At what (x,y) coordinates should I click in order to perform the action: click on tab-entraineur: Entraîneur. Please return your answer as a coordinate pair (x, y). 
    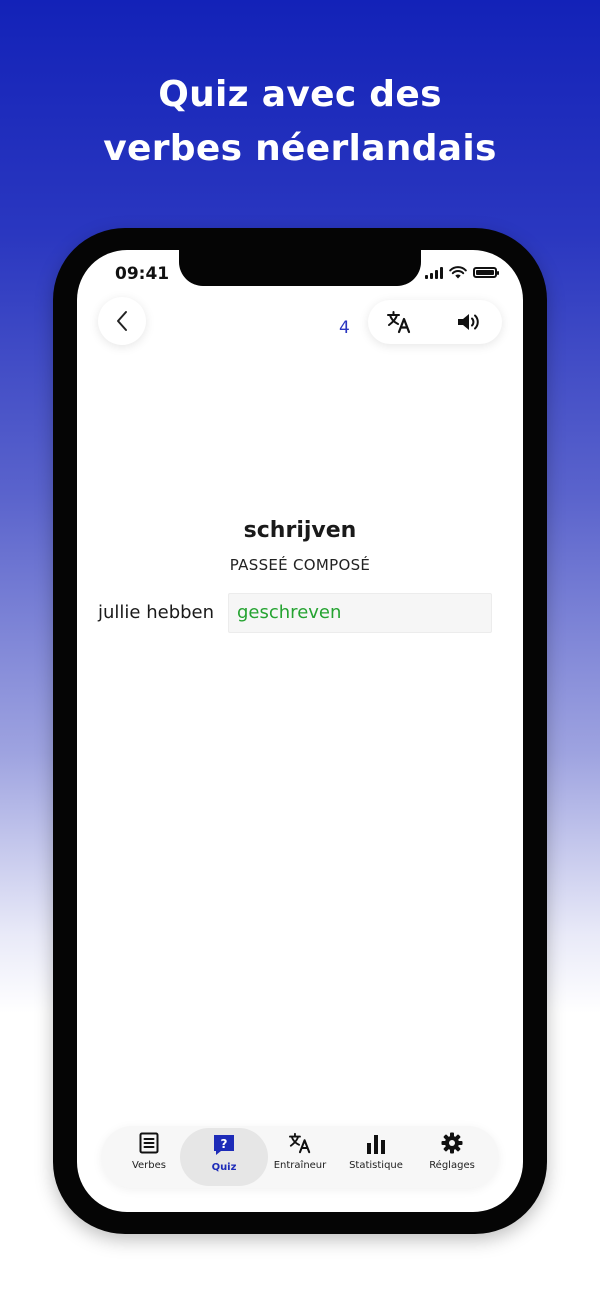
    Looking at the image, I should click on (300, 1157).